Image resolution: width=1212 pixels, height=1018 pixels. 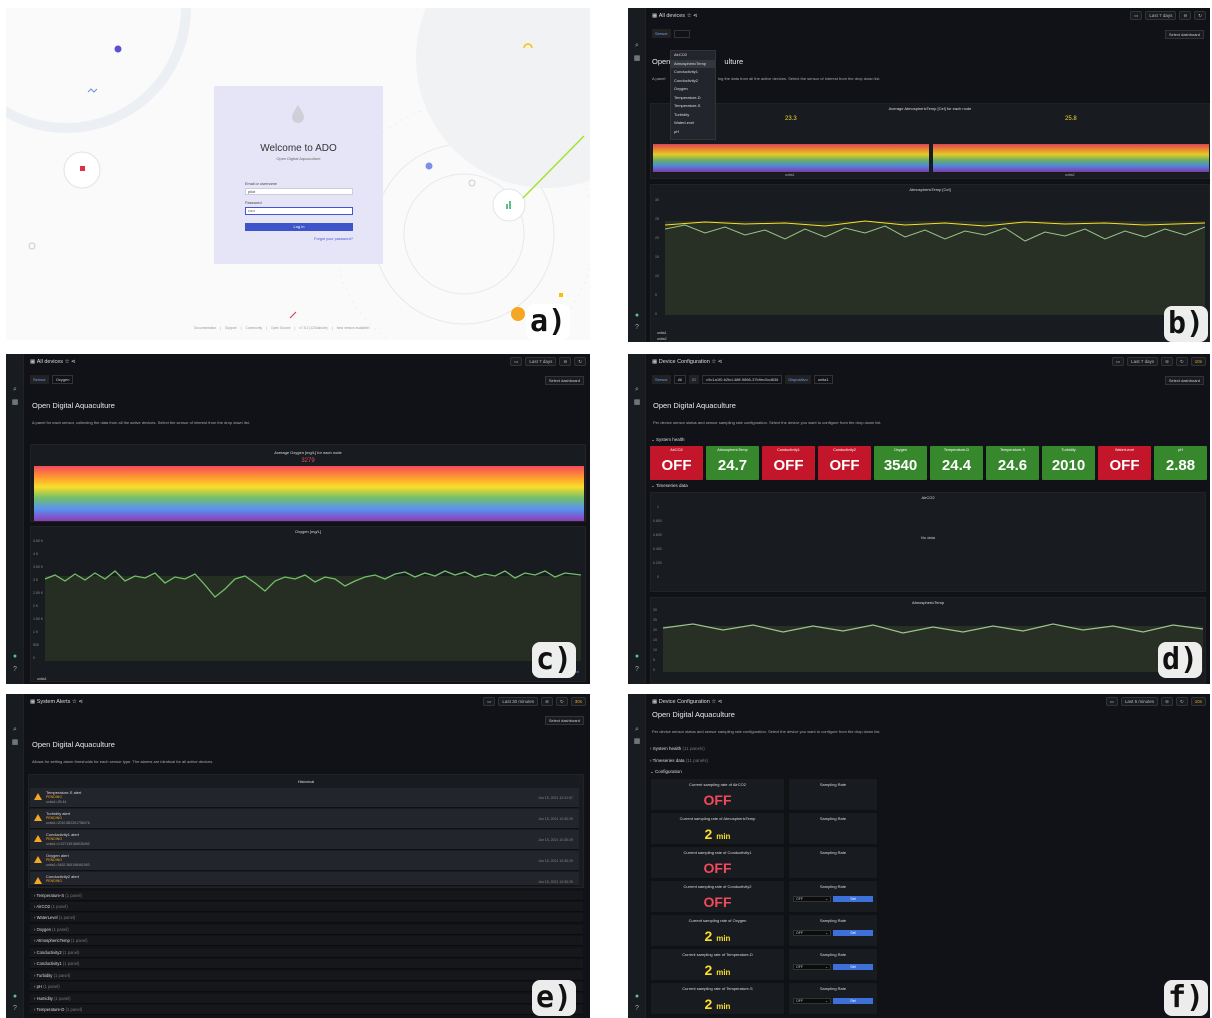 I want to click on row-group: › Temperature-D (1 panel), so click(x=306, y=1010).